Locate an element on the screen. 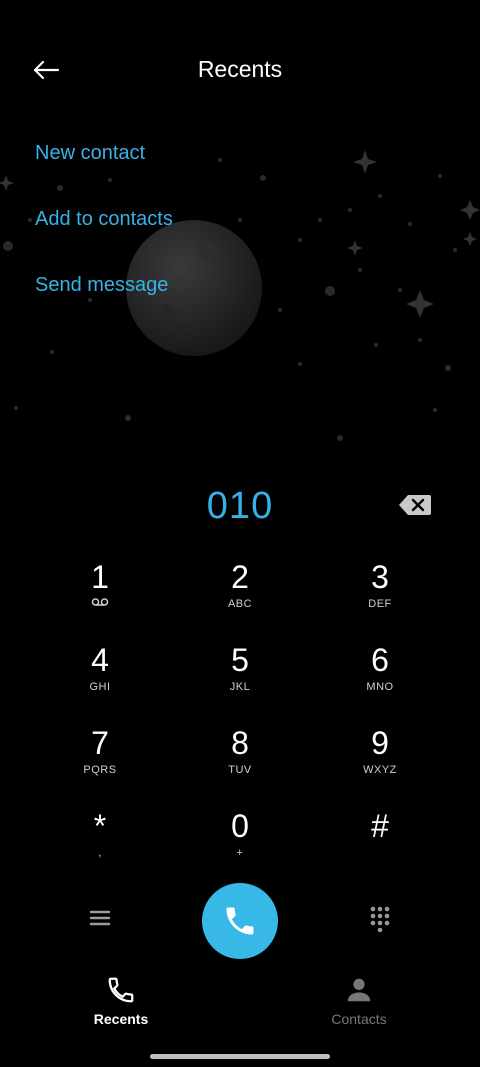 Image resolution: width=480 pixels, height=1067 pixels. backspace-icon is located at coordinates (415, 505).